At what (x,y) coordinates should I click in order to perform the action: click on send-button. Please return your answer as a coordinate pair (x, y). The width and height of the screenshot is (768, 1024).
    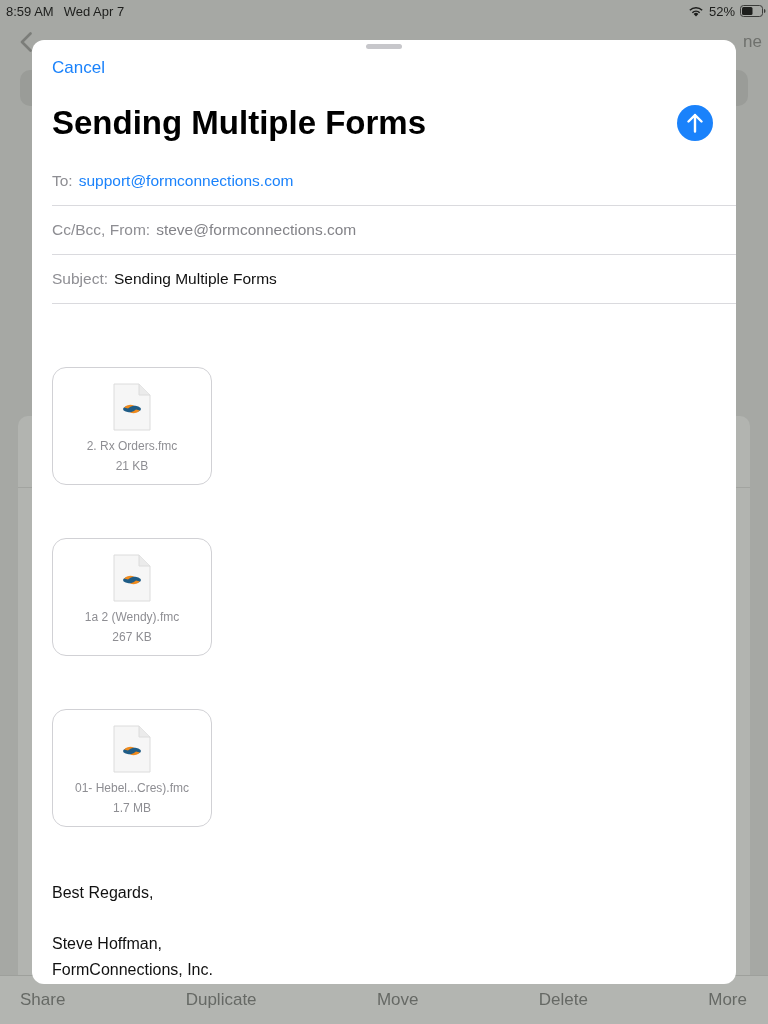
    Looking at the image, I should click on (695, 123).